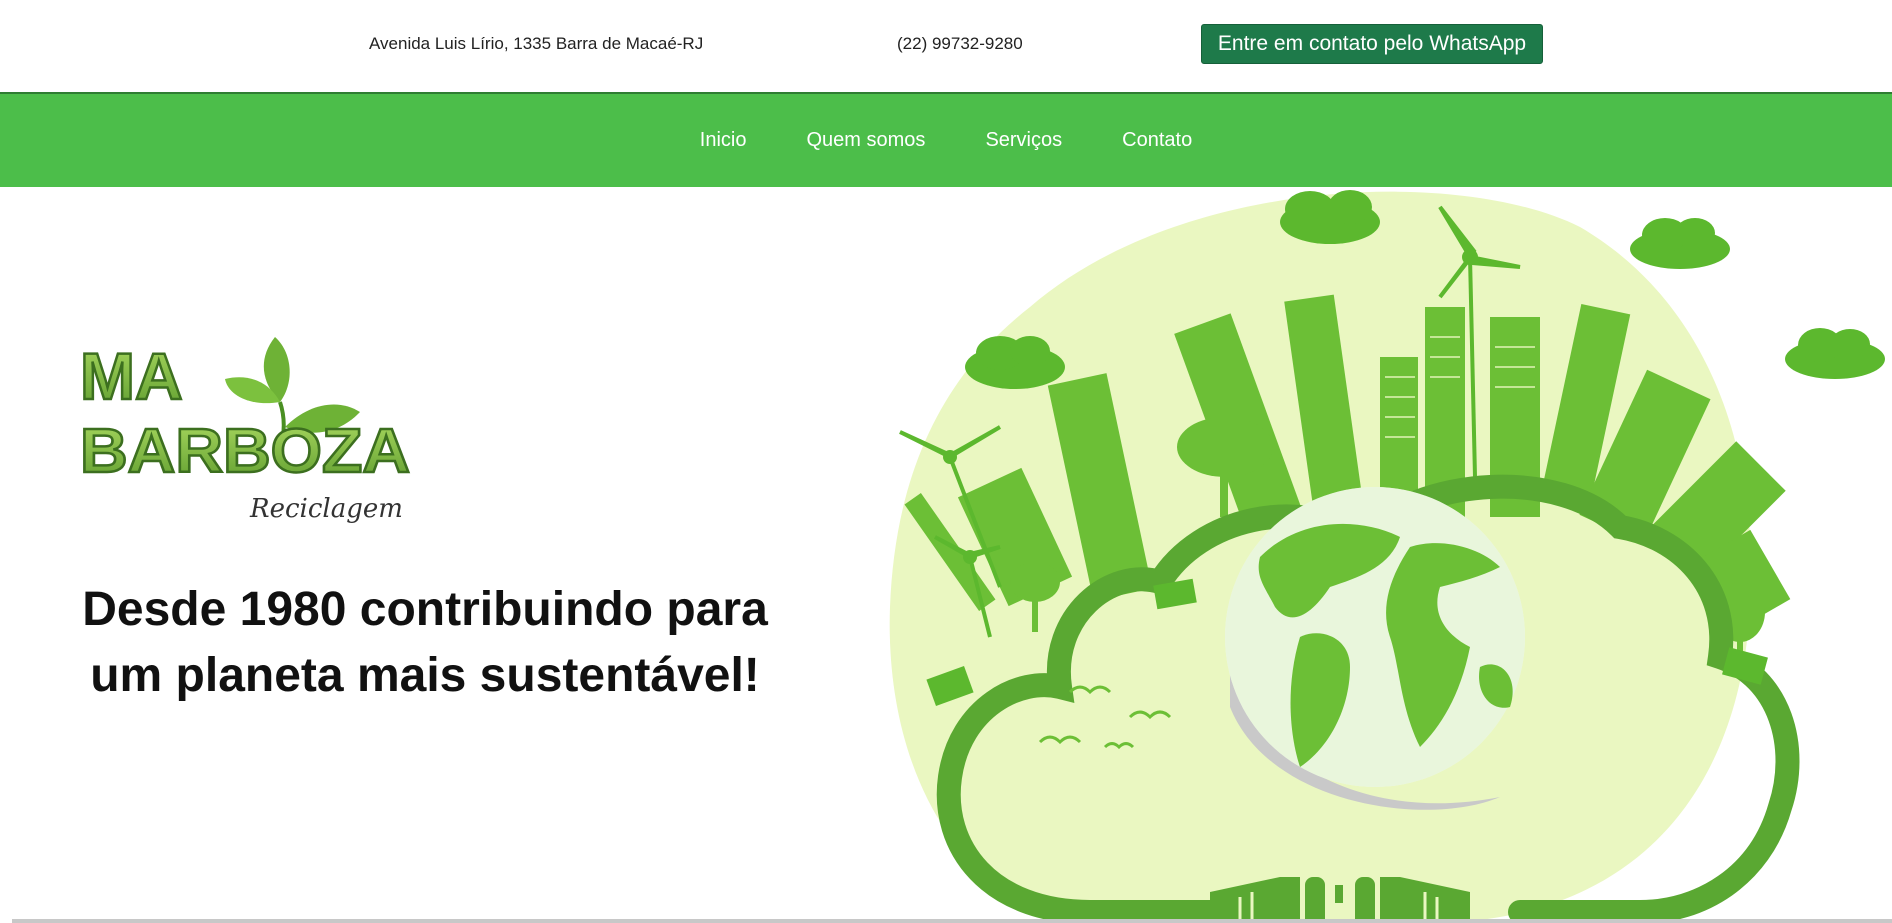  Describe the element at coordinates (866, 140) in the screenshot. I see `nav-item-quem-somos: Quem somos` at that location.